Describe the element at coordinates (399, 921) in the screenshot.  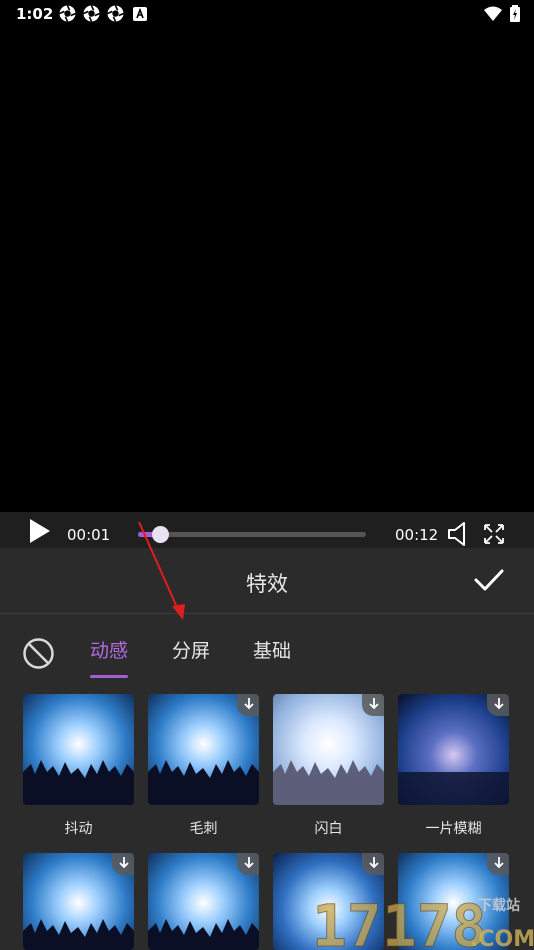
I see `svg-text: 17178` at that location.